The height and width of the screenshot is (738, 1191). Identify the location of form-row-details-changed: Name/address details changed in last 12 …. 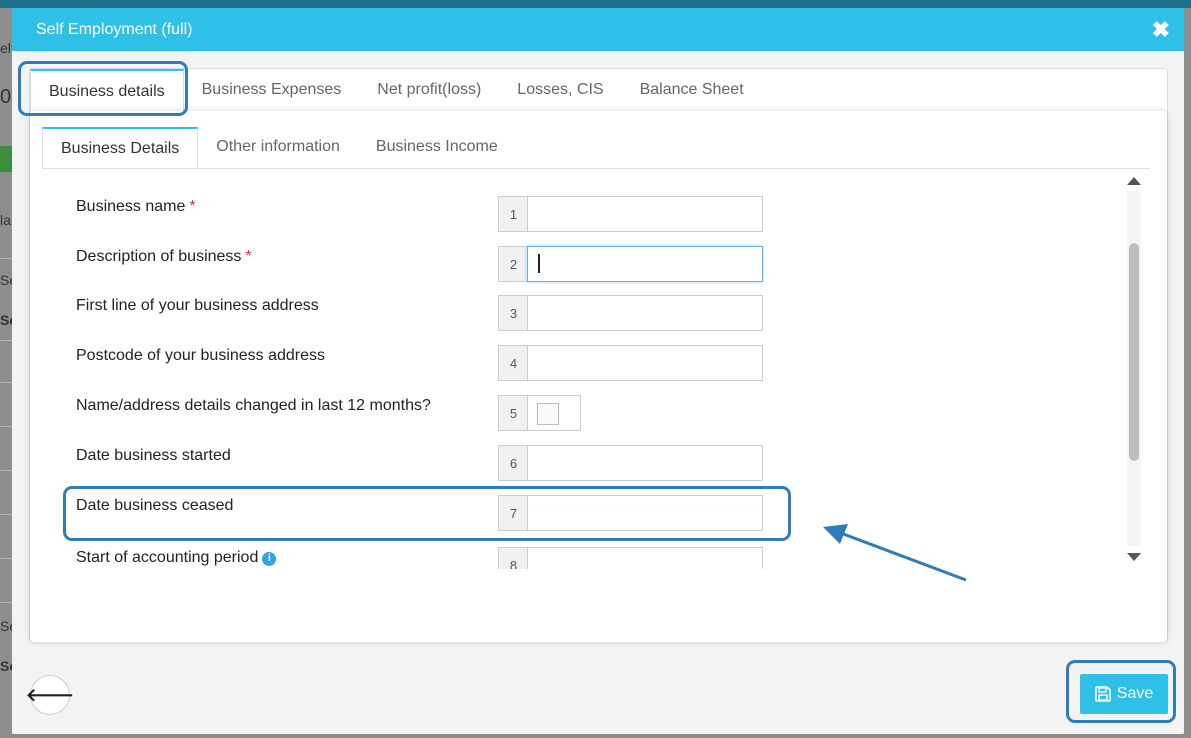
(587, 415).